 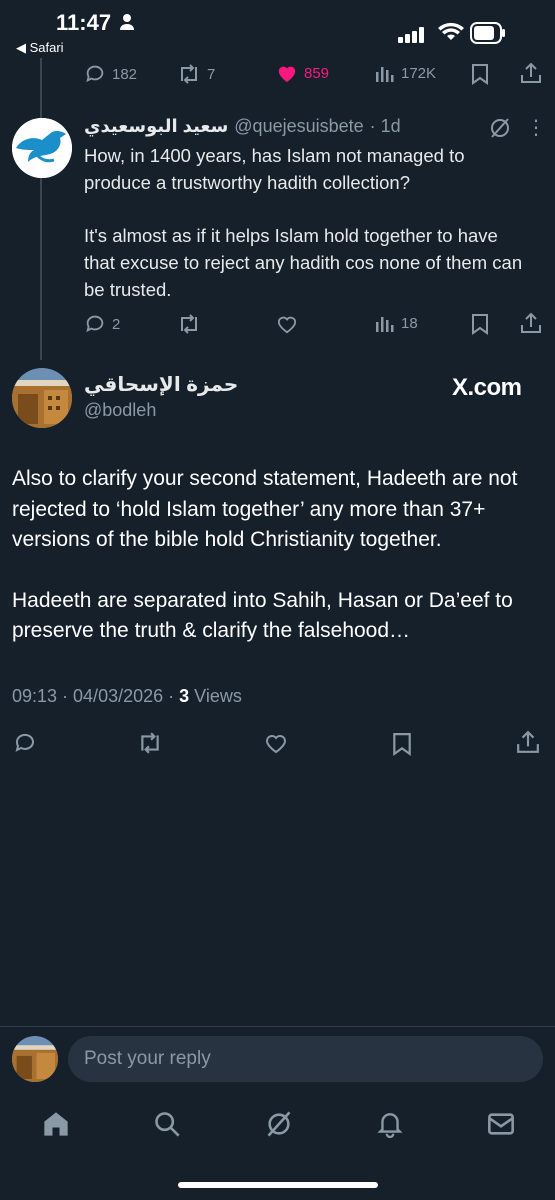 I want to click on person-icon, so click(x=127, y=22).